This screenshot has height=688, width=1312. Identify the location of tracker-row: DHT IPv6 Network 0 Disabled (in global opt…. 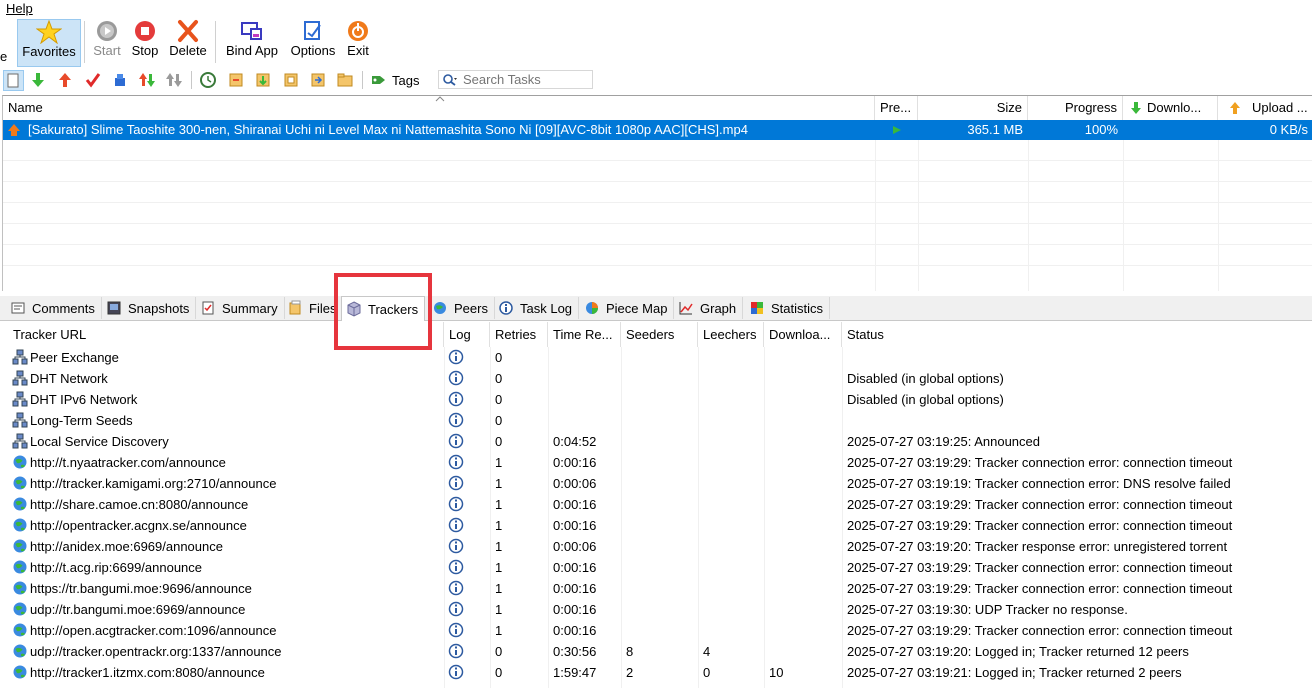
(660, 399).